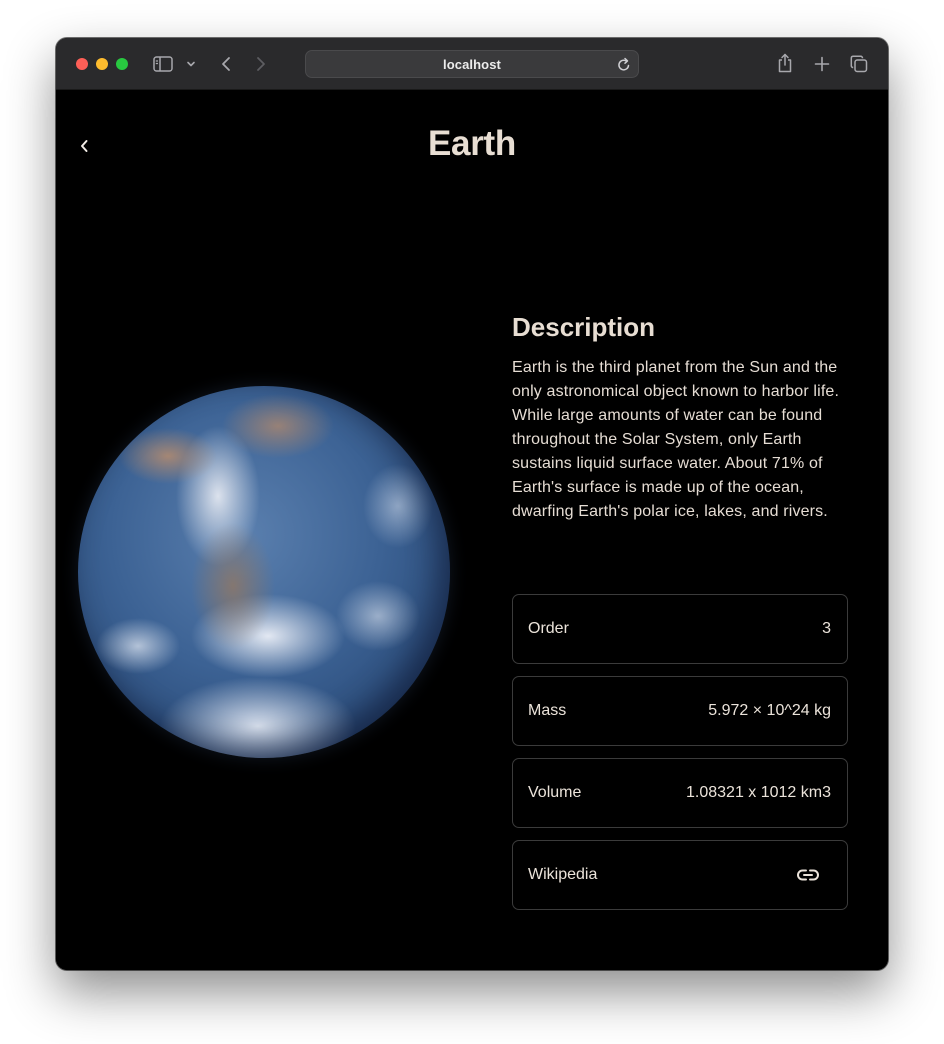 The width and height of the screenshot is (944, 1044). What do you see at coordinates (680, 711) in the screenshot?
I see `info-card-mass: Mass 5.972 × 10^24 kg` at bounding box center [680, 711].